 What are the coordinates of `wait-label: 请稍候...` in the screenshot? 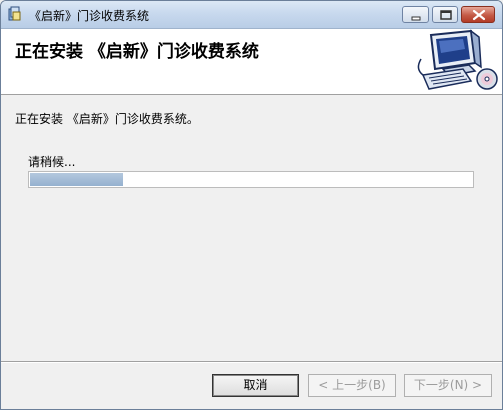 It's located at (52, 162).